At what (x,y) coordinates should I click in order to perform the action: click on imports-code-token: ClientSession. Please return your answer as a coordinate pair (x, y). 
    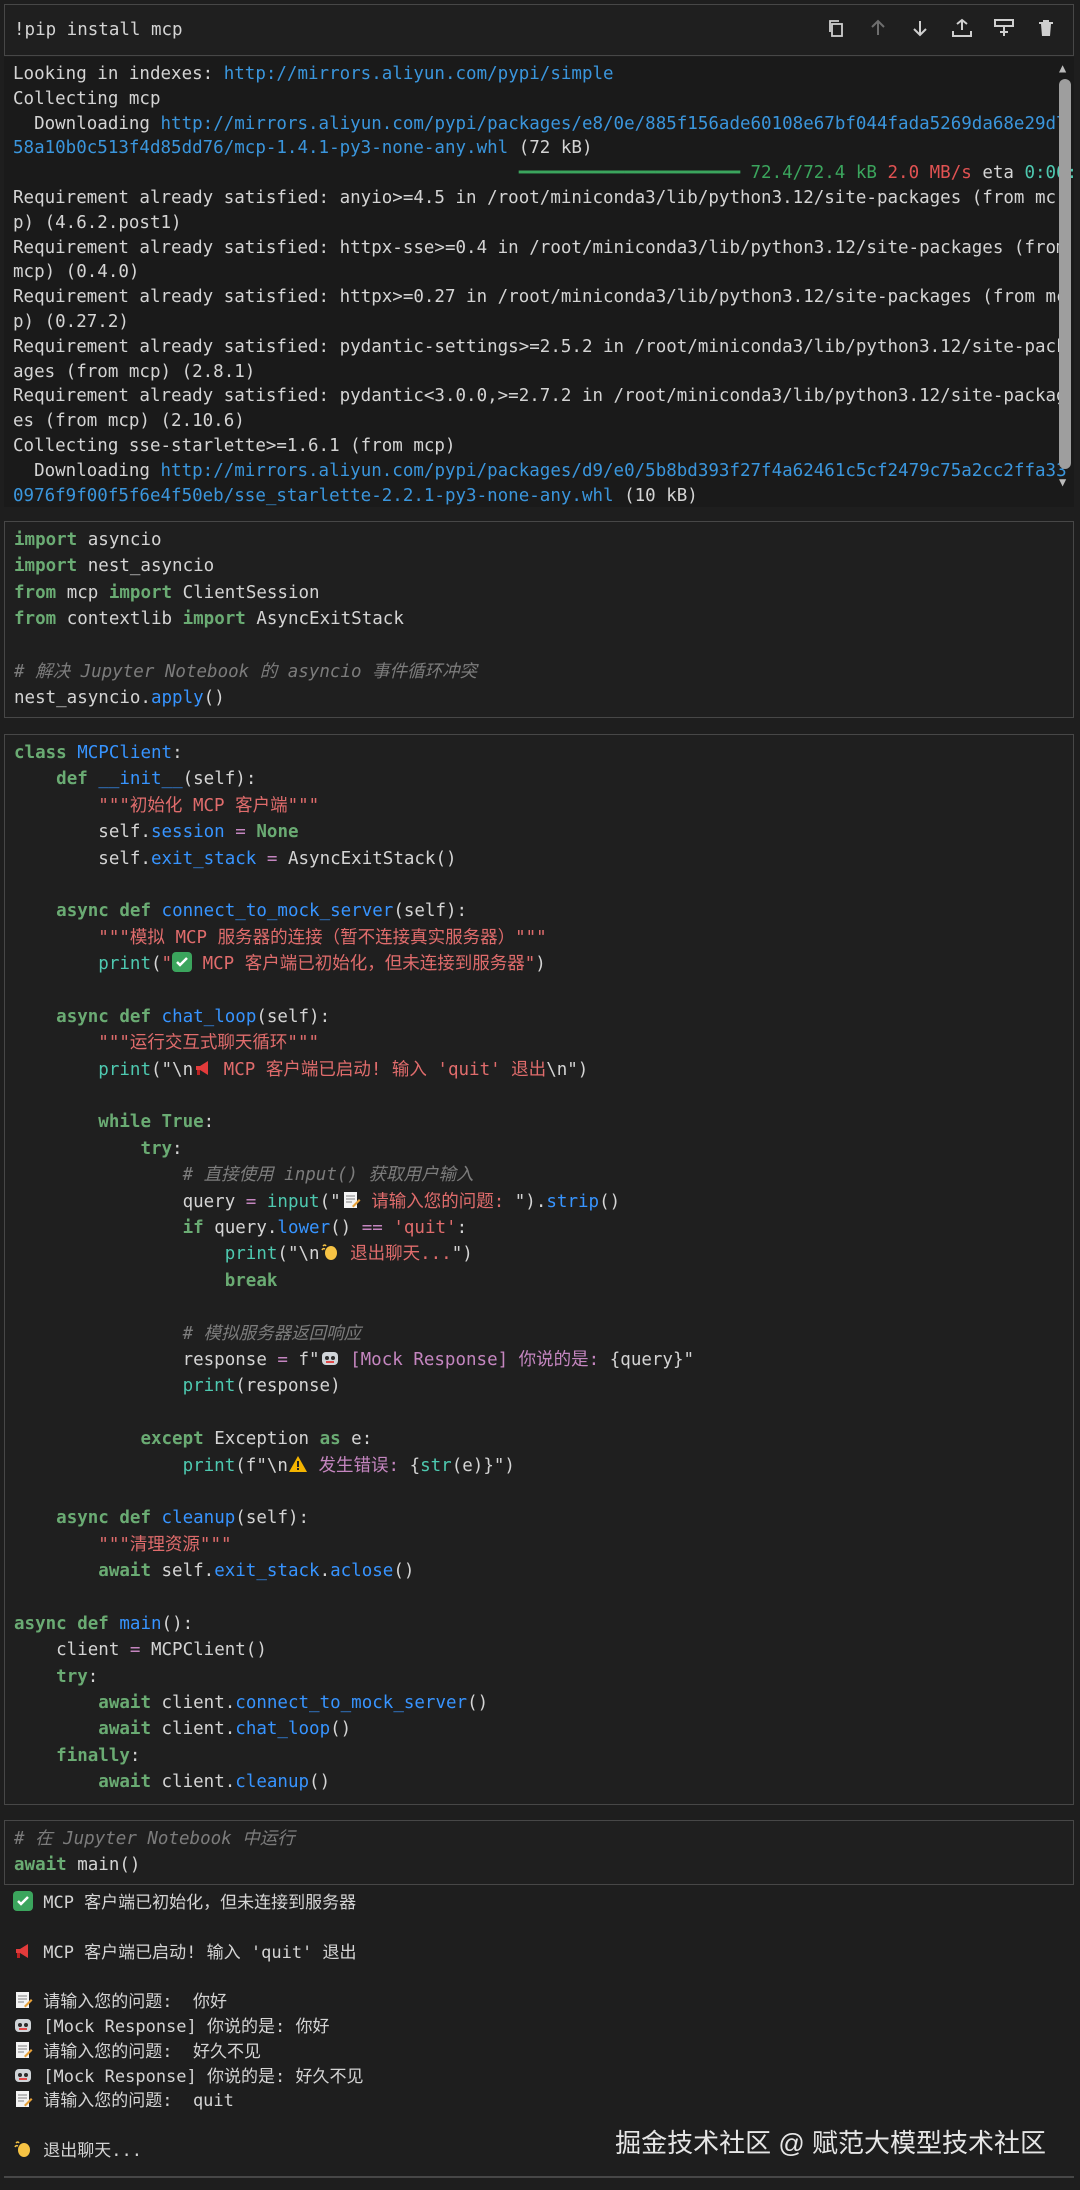
    Looking at the image, I should click on (246, 592).